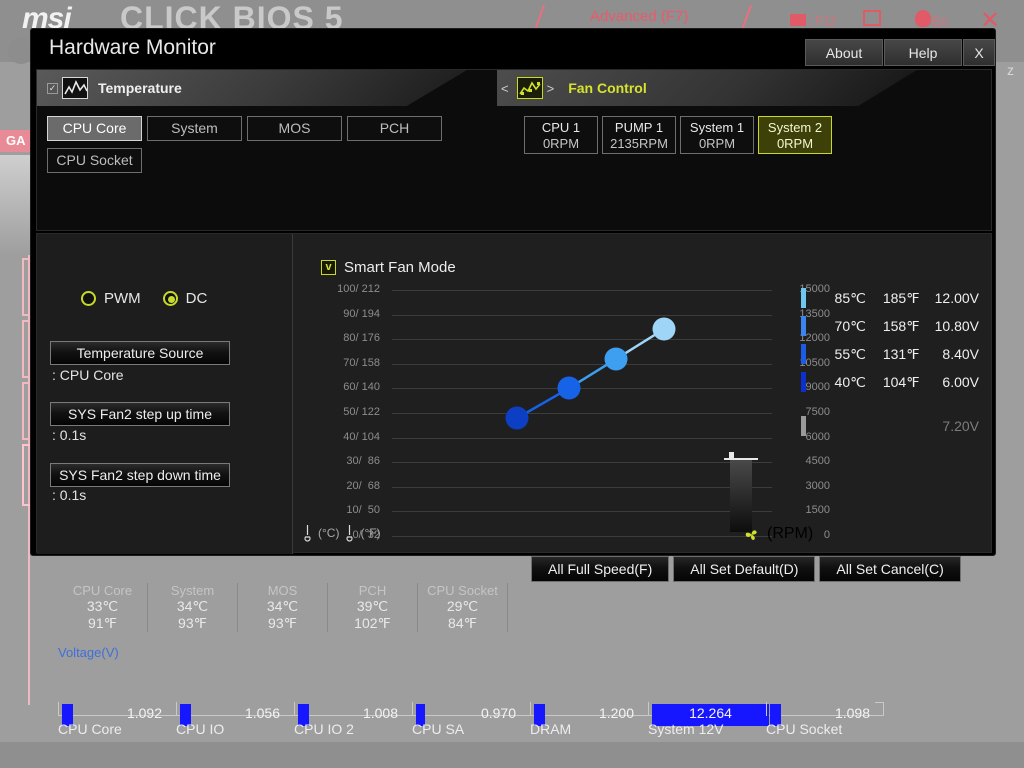 The image size is (1024, 768). What do you see at coordinates (170, 298) in the screenshot?
I see `dc-radio` at bounding box center [170, 298].